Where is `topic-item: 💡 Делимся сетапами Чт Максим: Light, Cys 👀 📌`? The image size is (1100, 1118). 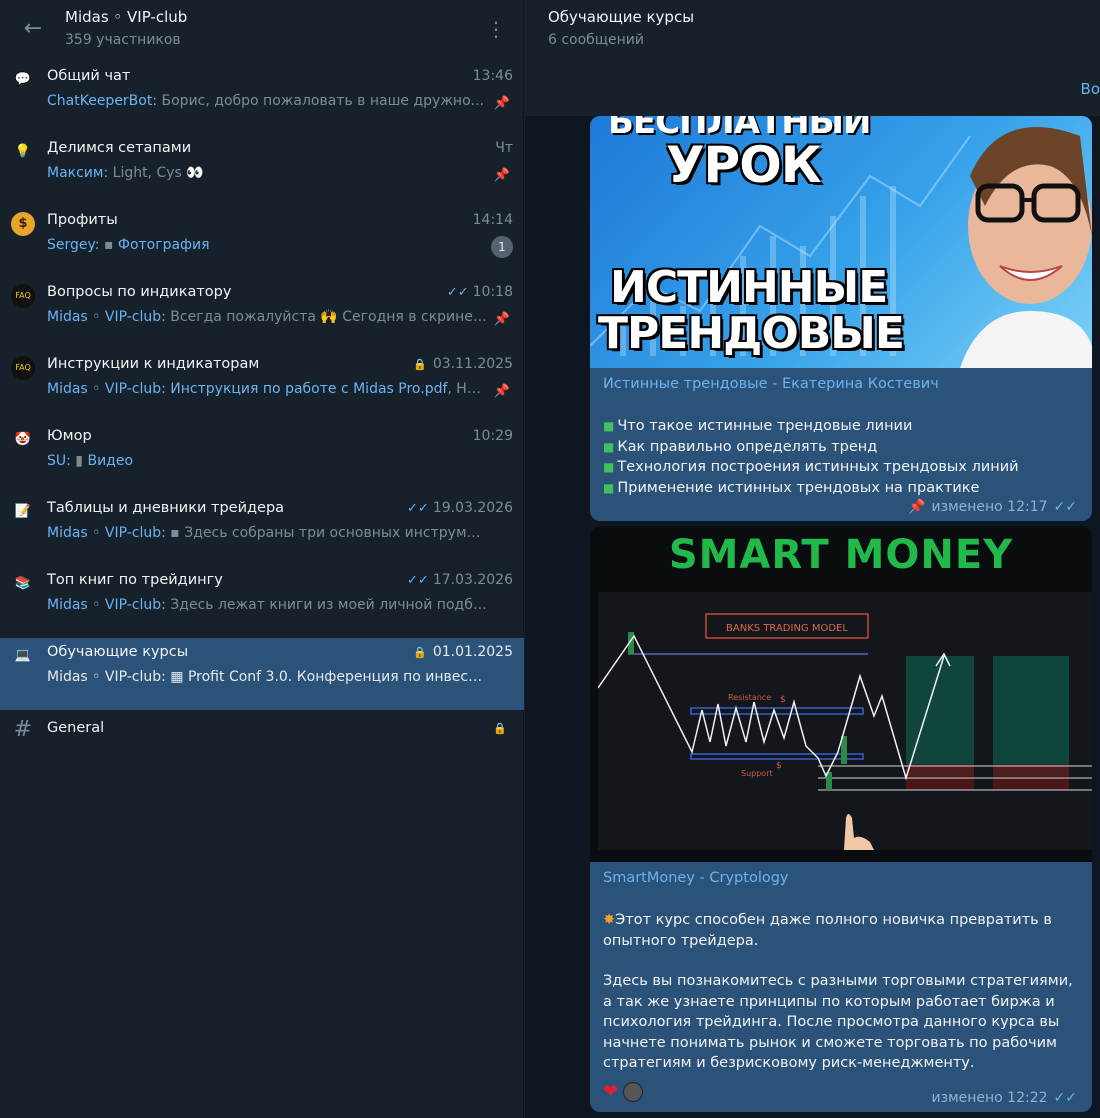 topic-item: 💡 Делимся сетапами Чт Максим: Light, Cys 👀 📌 is located at coordinates (262, 170).